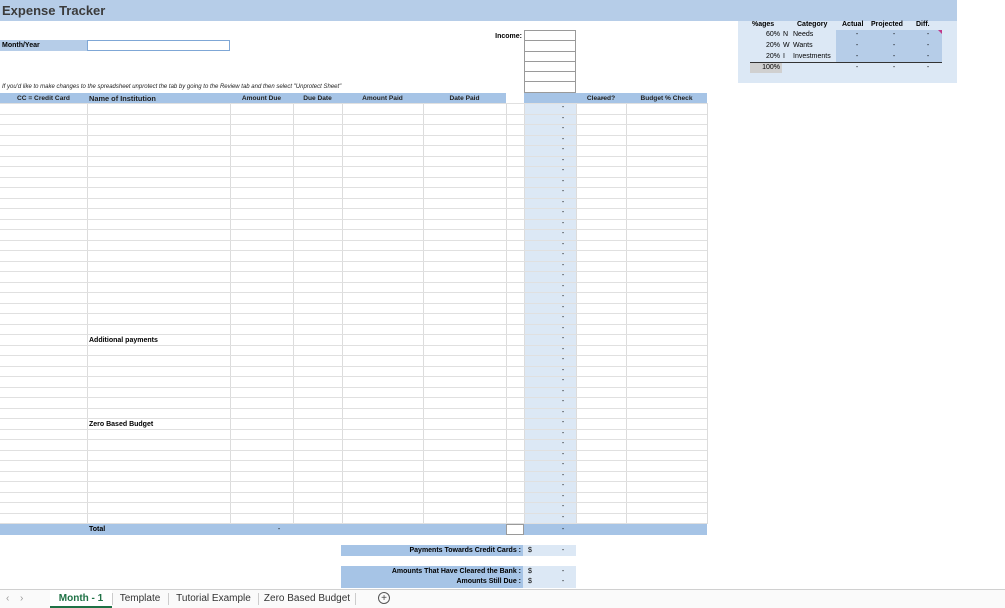  Describe the element at coordinates (601, 98) in the screenshot. I see `col-header-cleared: Cleared?` at that location.